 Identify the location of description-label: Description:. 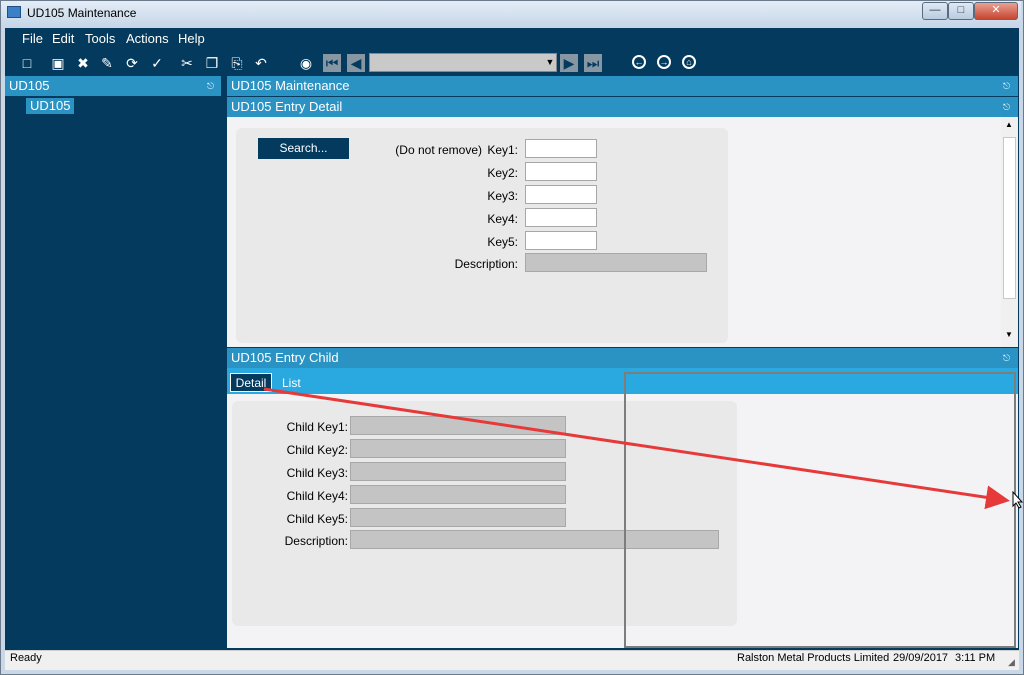
(486, 264).